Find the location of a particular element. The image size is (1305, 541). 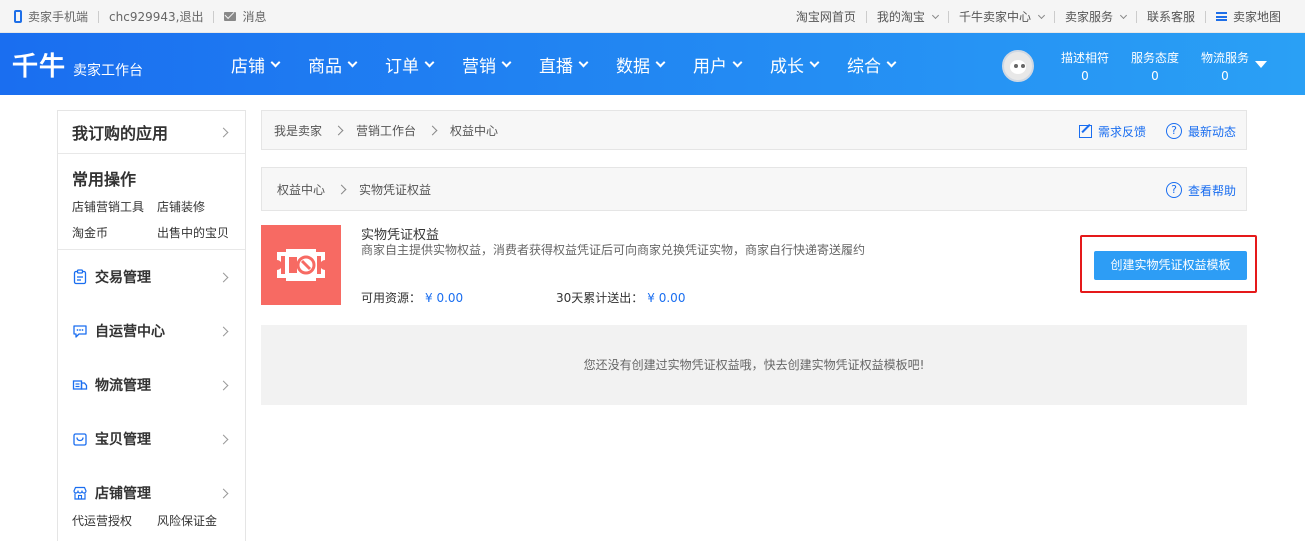

stat-label: 30天累计送出： is located at coordinates (600, 298).